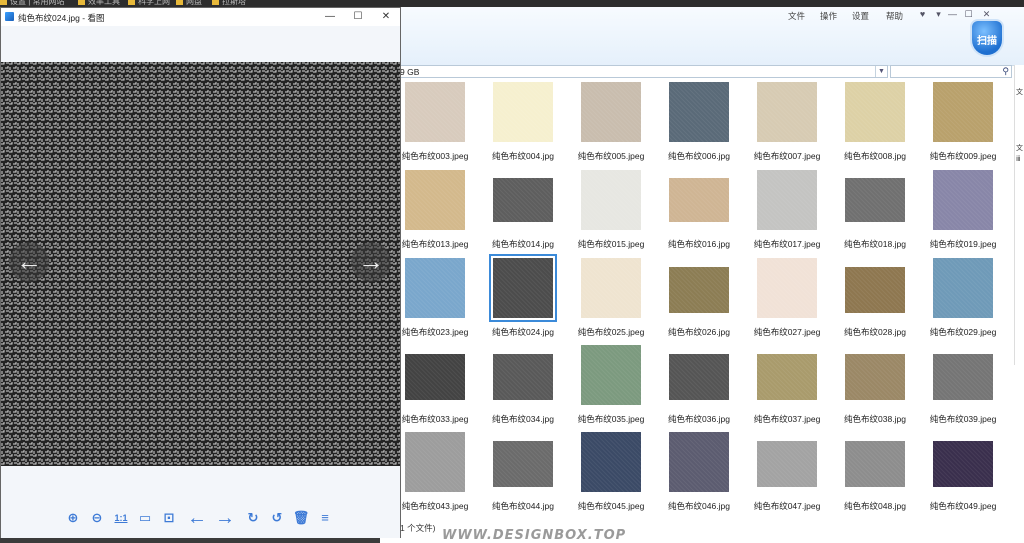 Image resolution: width=1024 pixels, height=543 pixels. I want to click on bookmark-item: 拉斯塔, so click(229, 3).